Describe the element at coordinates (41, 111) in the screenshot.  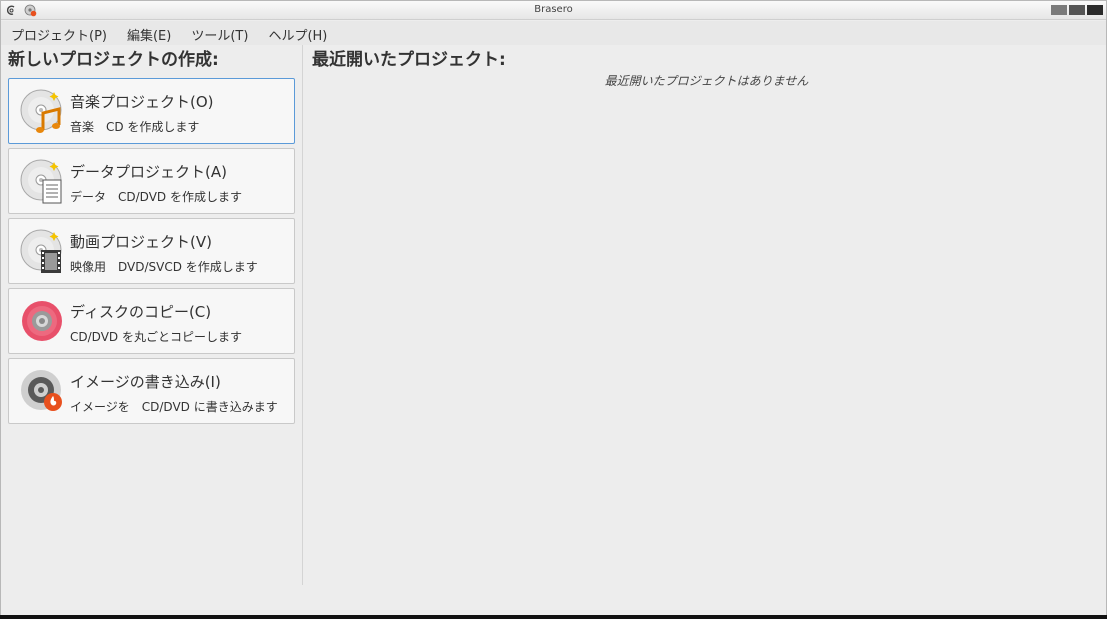
I see `music-disc-icon` at that location.